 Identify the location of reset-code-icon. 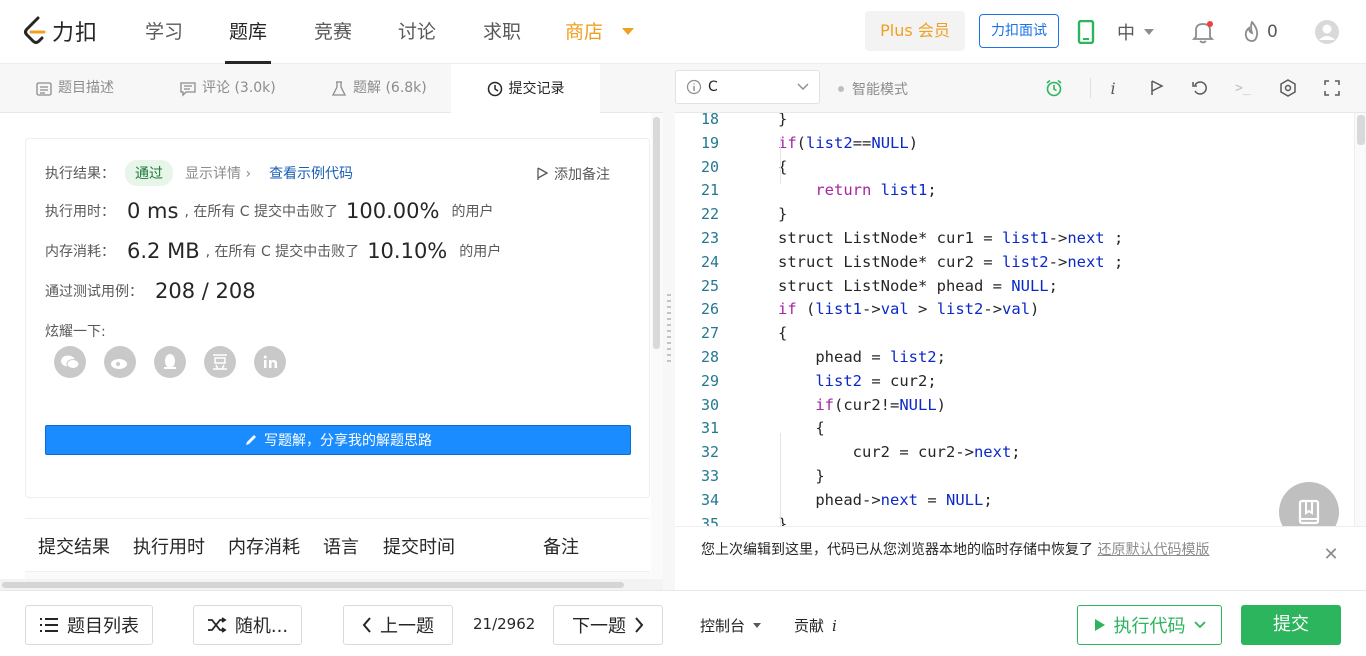
(1200, 88).